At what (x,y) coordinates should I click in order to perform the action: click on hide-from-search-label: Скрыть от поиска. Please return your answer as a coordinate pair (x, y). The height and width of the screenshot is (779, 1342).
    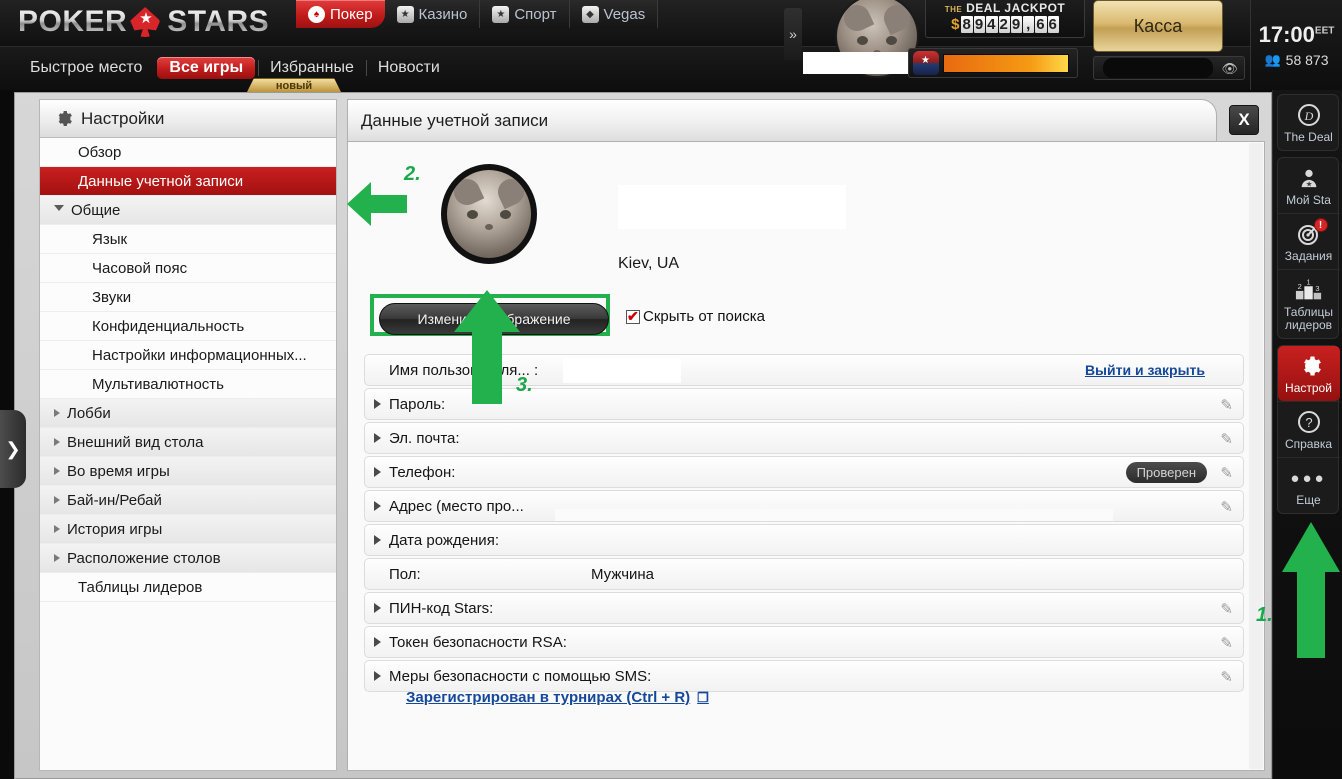
    Looking at the image, I should click on (704, 316).